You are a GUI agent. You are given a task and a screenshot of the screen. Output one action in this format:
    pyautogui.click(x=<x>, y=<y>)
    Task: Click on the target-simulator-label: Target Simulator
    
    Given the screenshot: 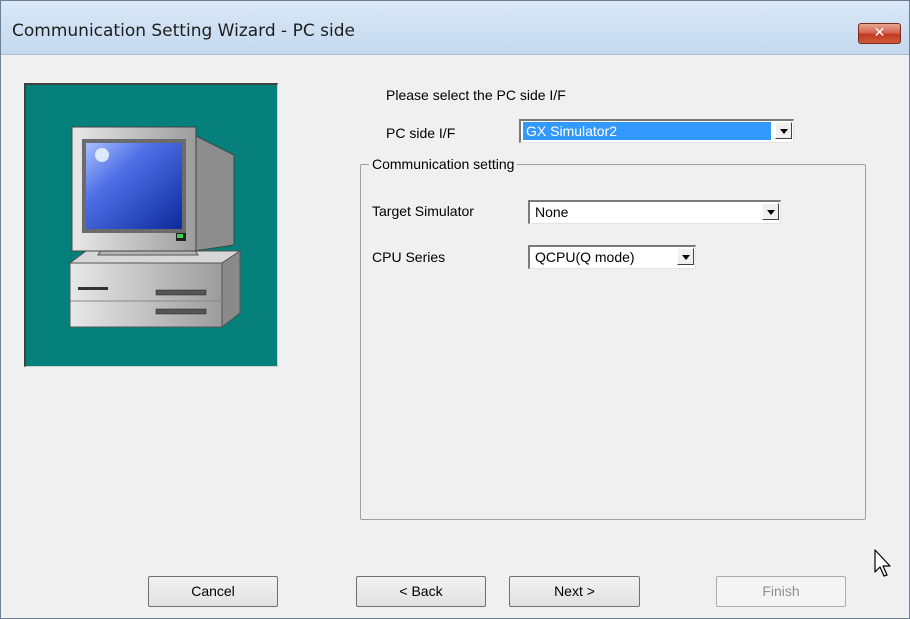 What is the action you would take?
    pyautogui.click(x=423, y=211)
    